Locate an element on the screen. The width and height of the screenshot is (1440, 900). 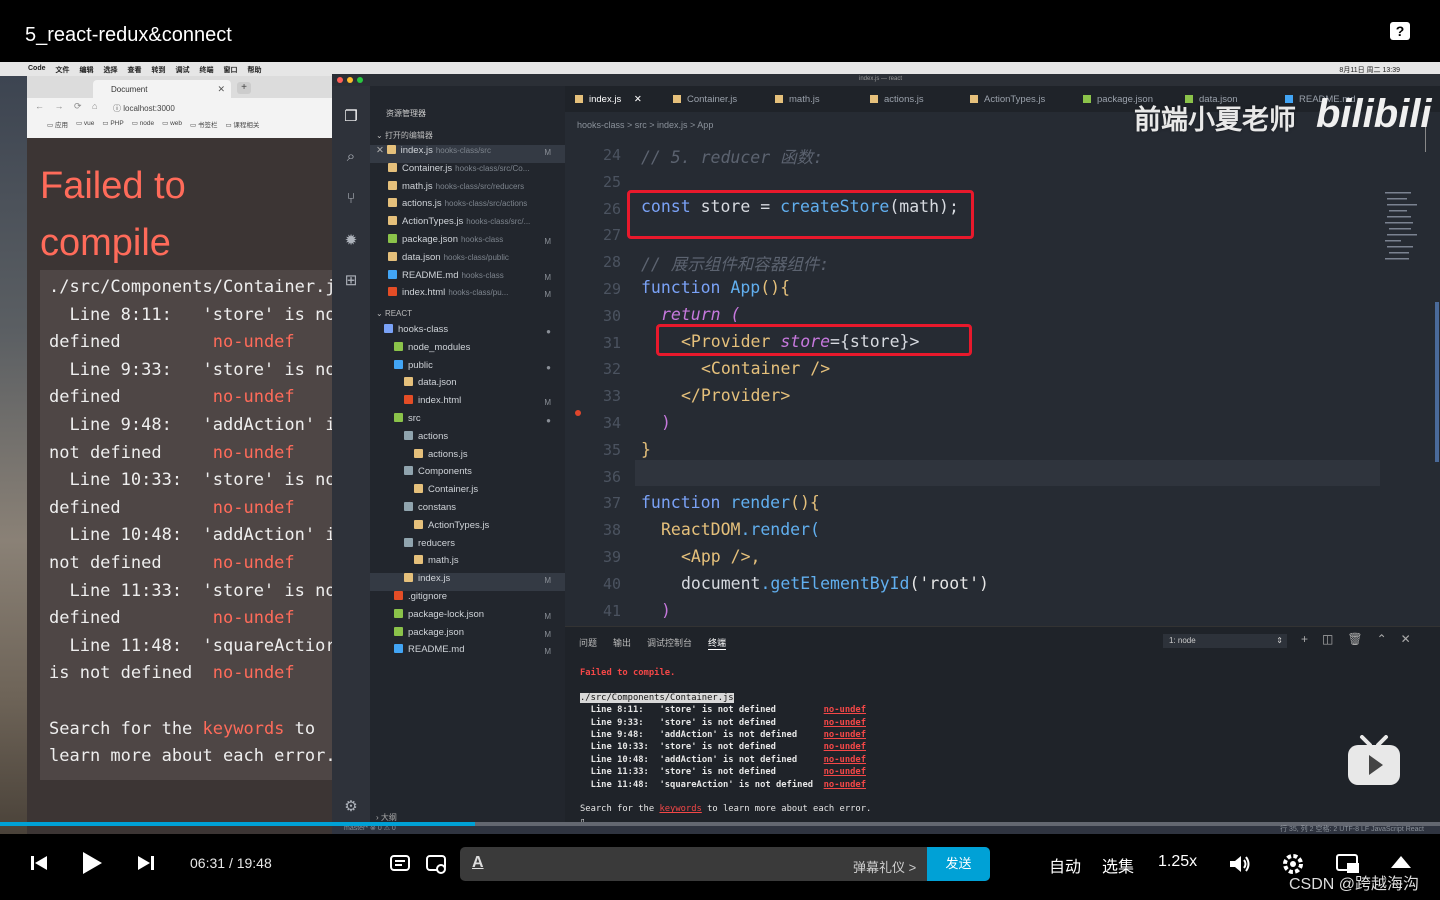
tree-item: node_modules is located at coordinates (467, 350).